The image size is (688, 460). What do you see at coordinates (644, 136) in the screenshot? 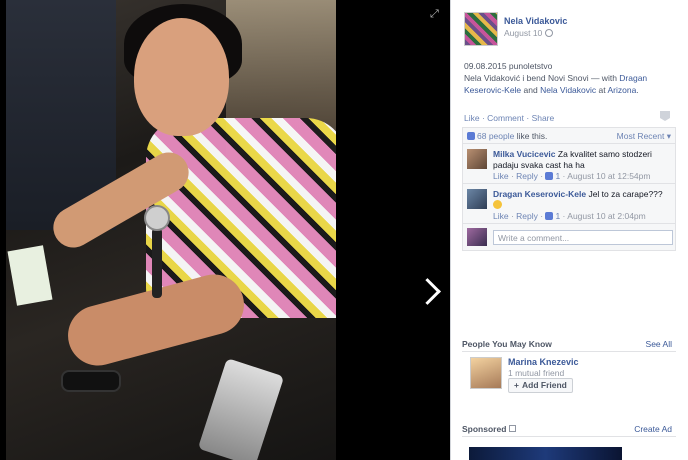
I see `sort-dropdown: Most Recent ▾` at bounding box center [644, 136].